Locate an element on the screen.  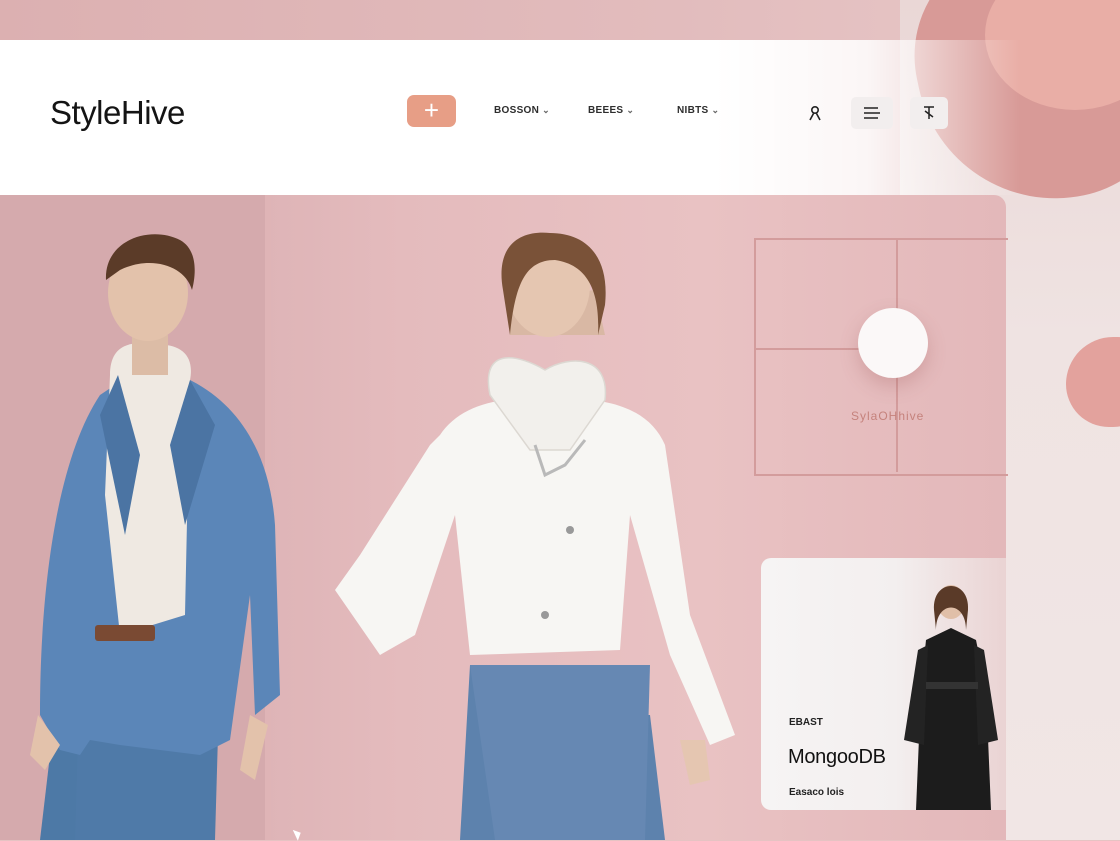
card-subtitle: Easaco lois is located at coordinates (817, 792).